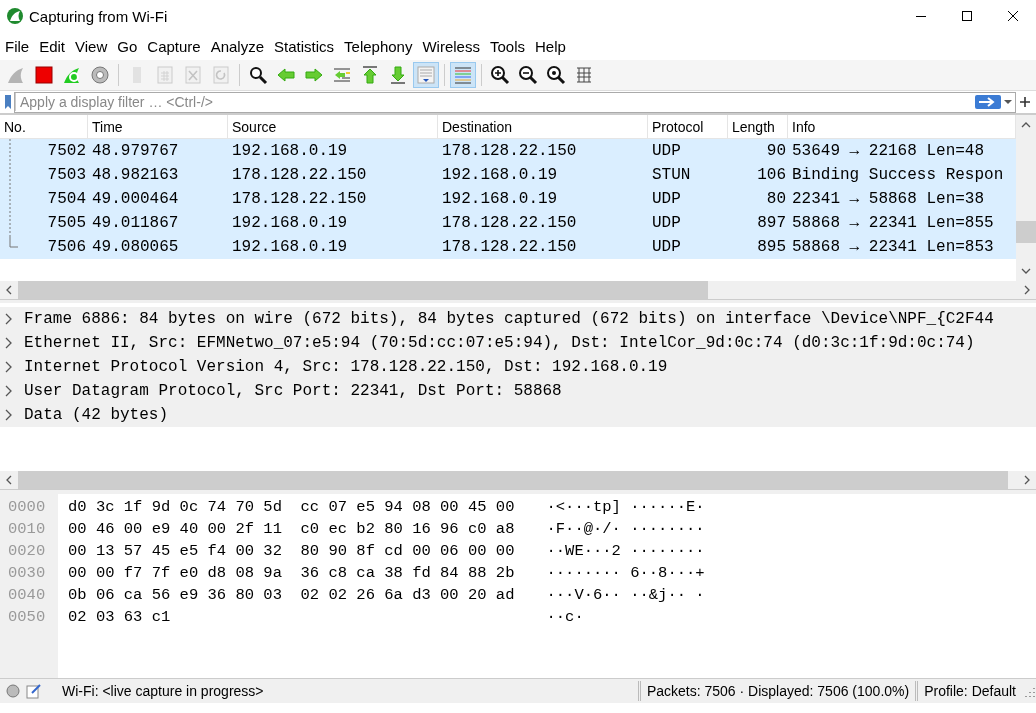 This screenshot has height=713, width=1036. Describe the element at coordinates (776, 199) in the screenshot. I see `table-cell-text: 80` at that location.